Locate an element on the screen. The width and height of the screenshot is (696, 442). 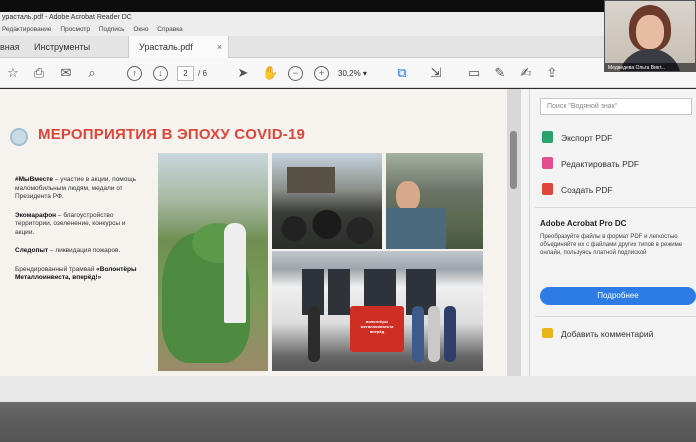
star-icon: ☆ is located at coordinates (13, 73).